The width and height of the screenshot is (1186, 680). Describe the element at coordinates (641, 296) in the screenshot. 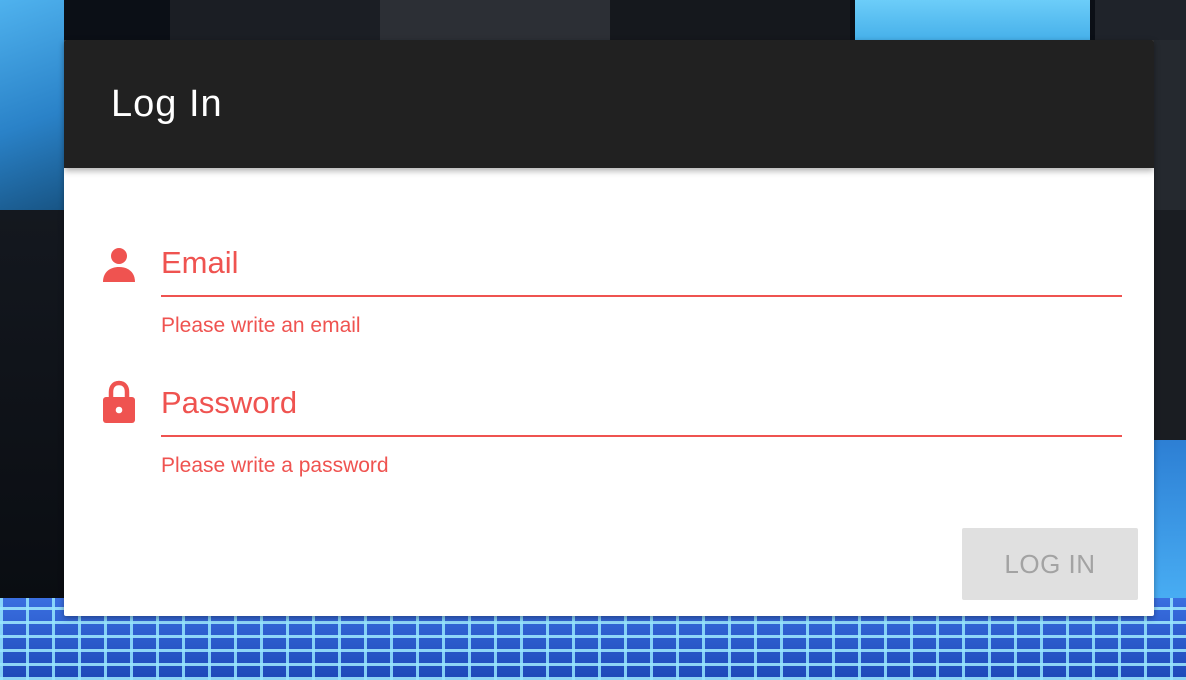

I see `email-underline` at that location.